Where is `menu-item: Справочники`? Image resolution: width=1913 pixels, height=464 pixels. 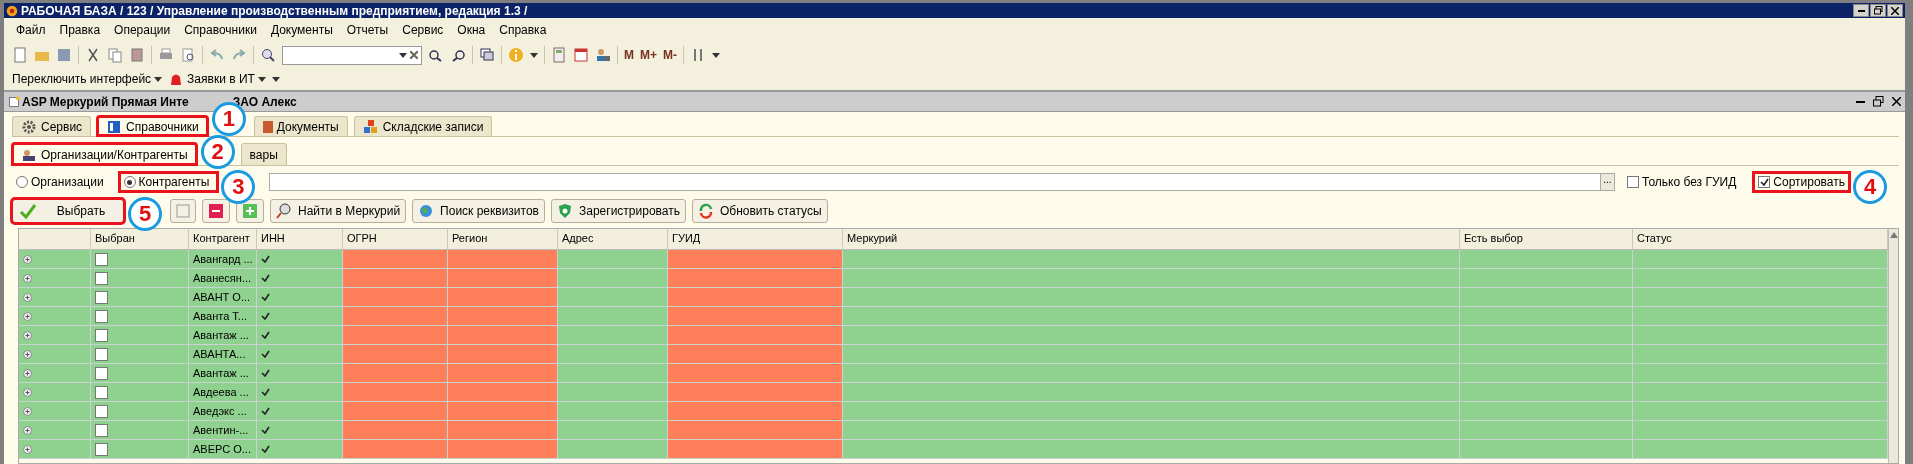
menu-item: Справочники is located at coordinates (220, 30).